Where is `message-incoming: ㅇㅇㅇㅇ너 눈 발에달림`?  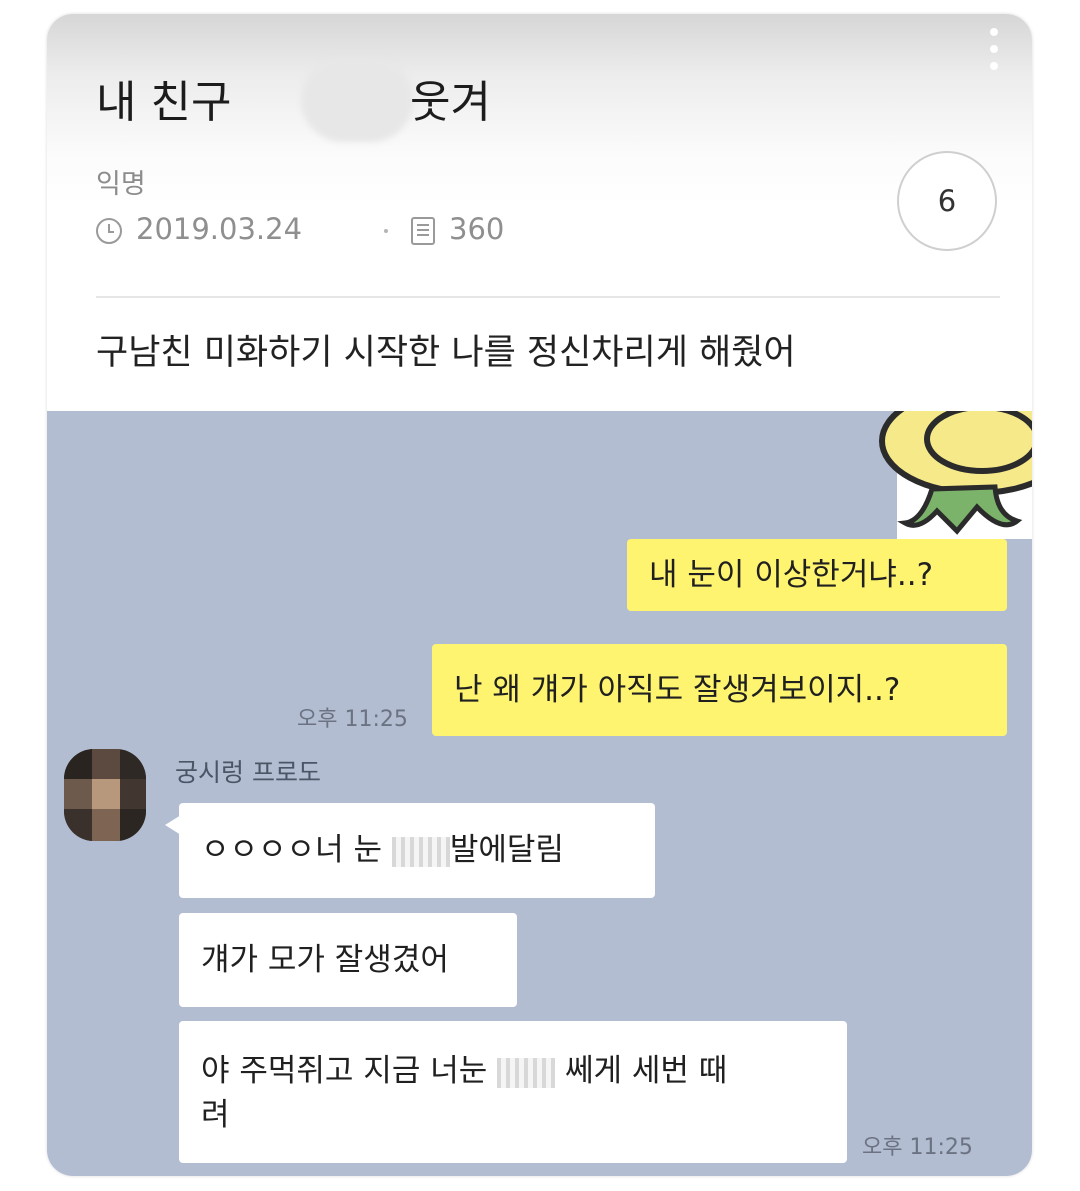
message-incoming: ㅇㅇㅇㅇ너 눈 발에달림 is located at coordinates (417, 850).